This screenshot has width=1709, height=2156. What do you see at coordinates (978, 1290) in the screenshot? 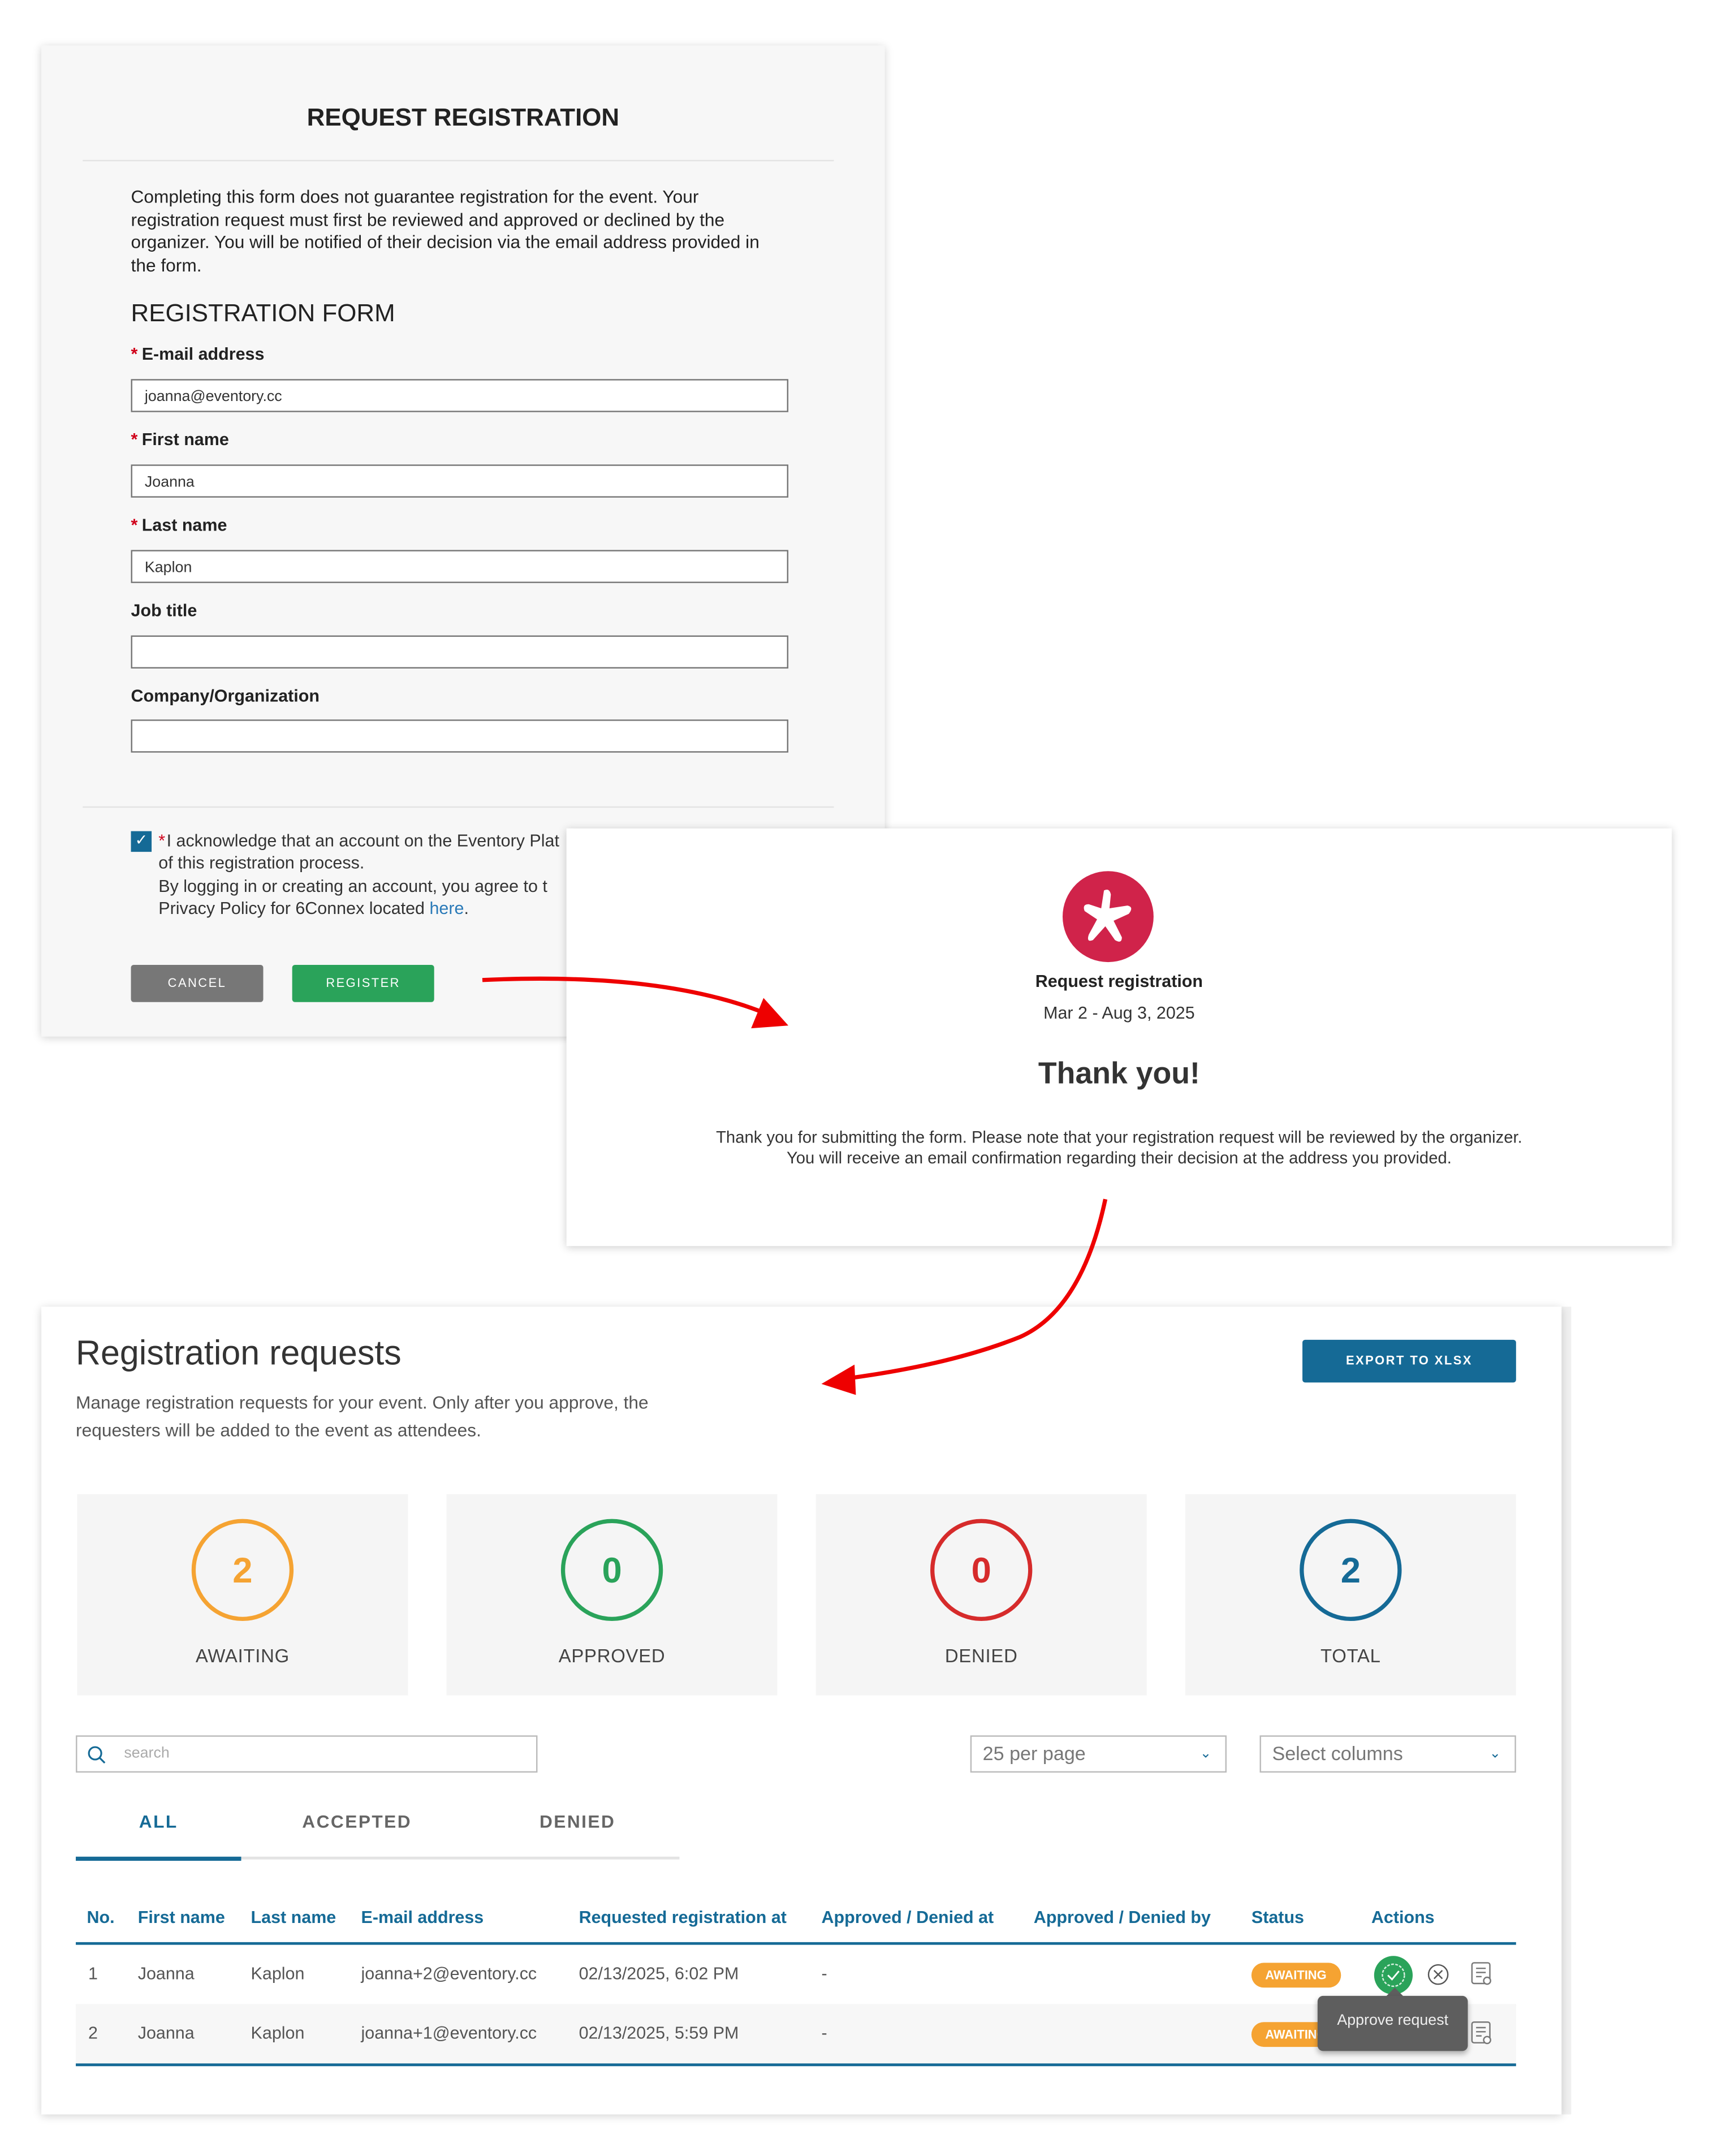
I see `arrow-confirmation-to-requests` at bounding box center [978, 1290].